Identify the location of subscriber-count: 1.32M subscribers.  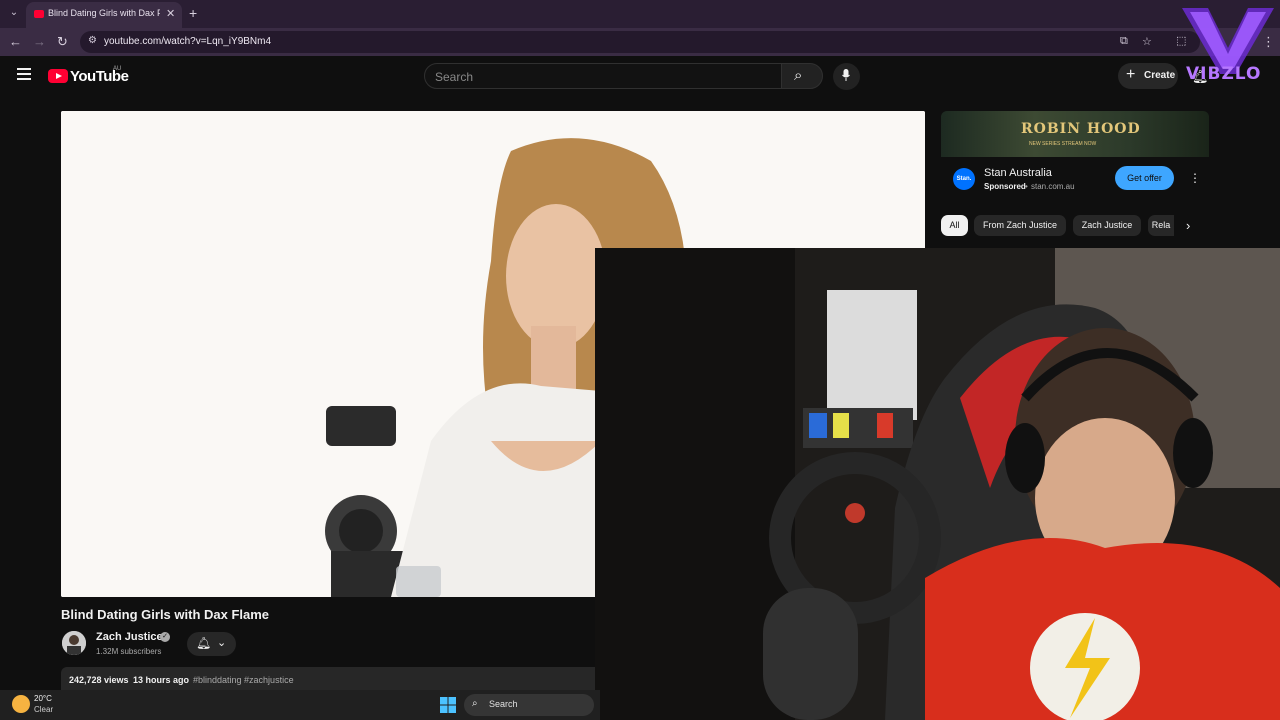
(129, 651).